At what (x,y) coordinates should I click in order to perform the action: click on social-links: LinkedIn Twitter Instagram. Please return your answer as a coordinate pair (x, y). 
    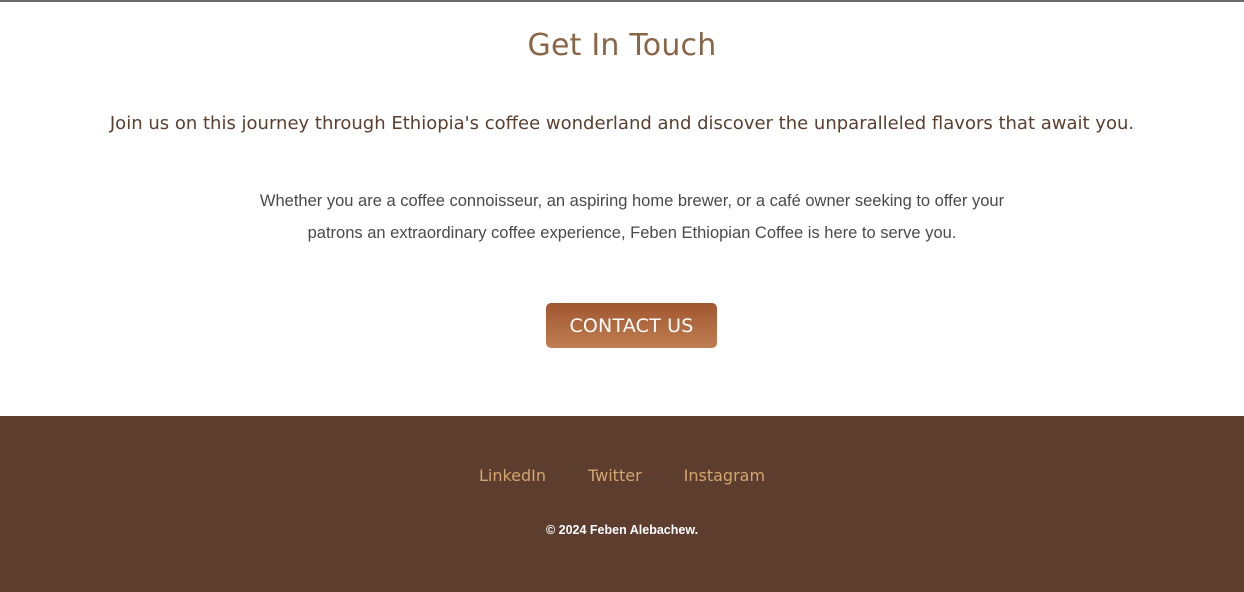
    Looking at the image, I should click on (622, 476).